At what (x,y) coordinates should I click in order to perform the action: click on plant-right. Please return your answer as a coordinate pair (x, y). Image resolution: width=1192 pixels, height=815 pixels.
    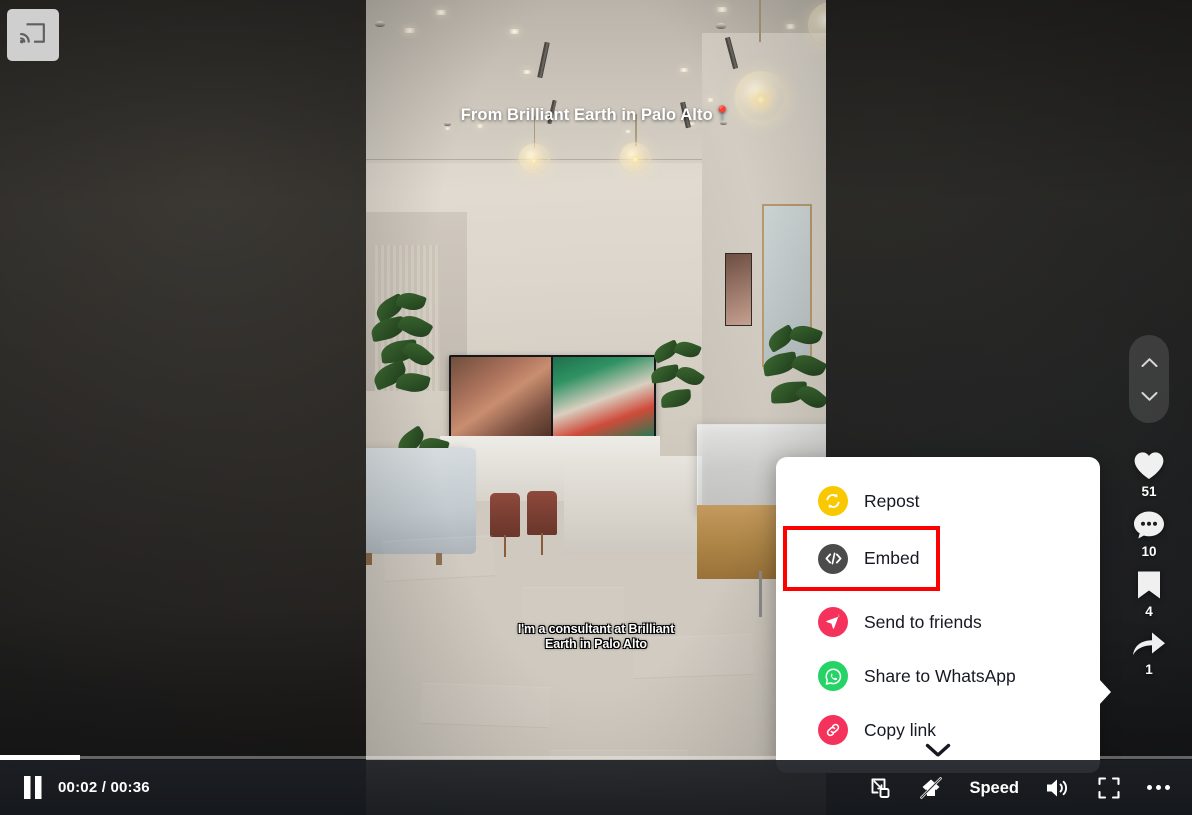
    Looking at the image, I should click on (793, 378).